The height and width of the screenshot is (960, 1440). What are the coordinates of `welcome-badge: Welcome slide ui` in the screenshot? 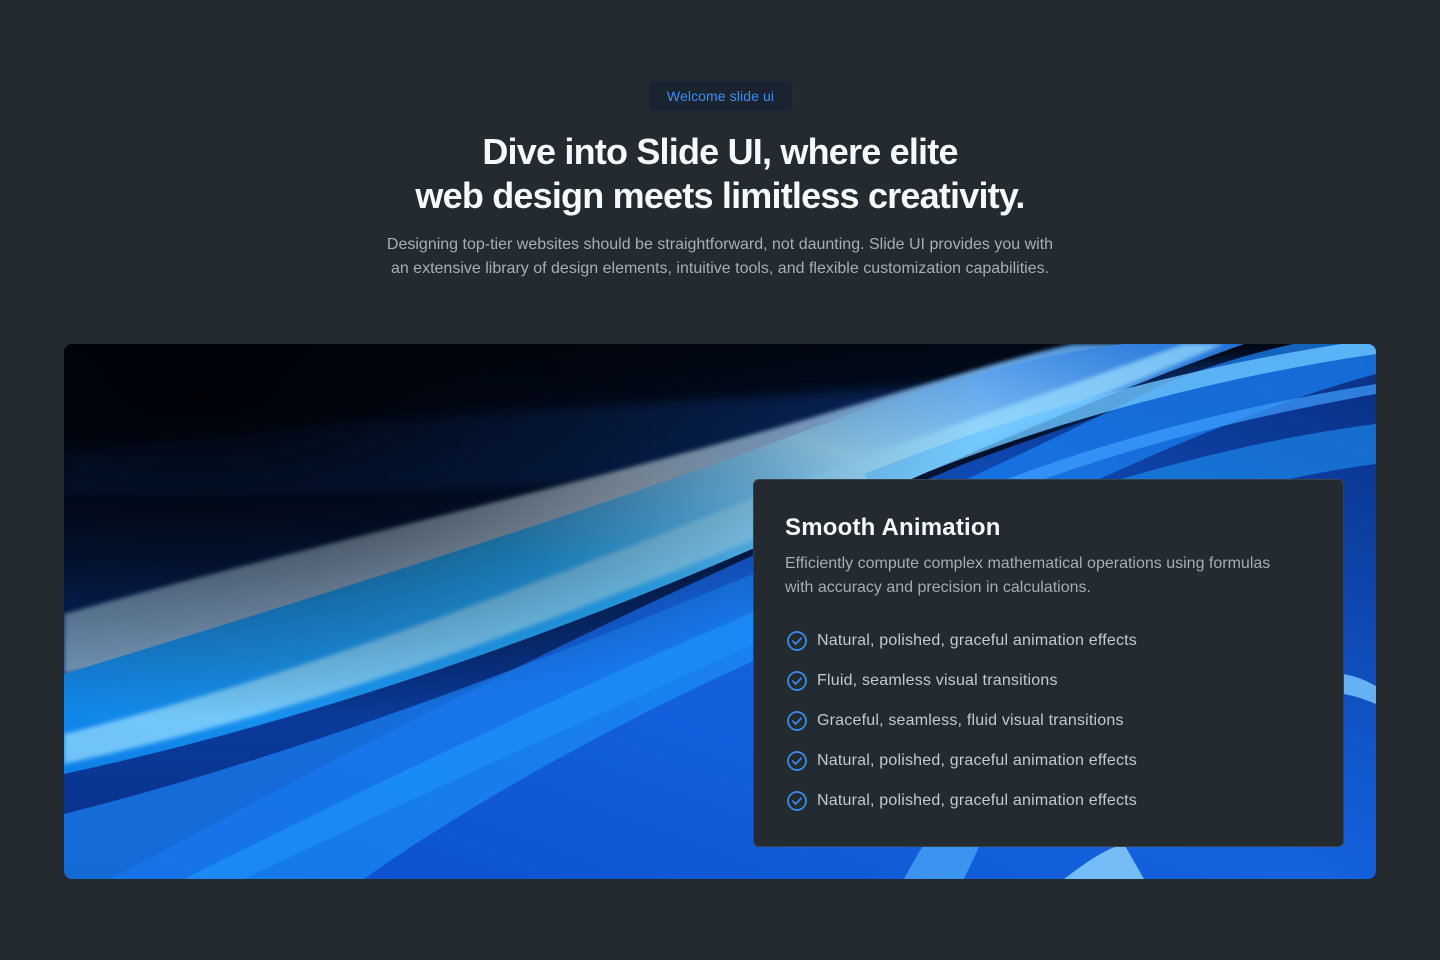 It's located at (720, 96).